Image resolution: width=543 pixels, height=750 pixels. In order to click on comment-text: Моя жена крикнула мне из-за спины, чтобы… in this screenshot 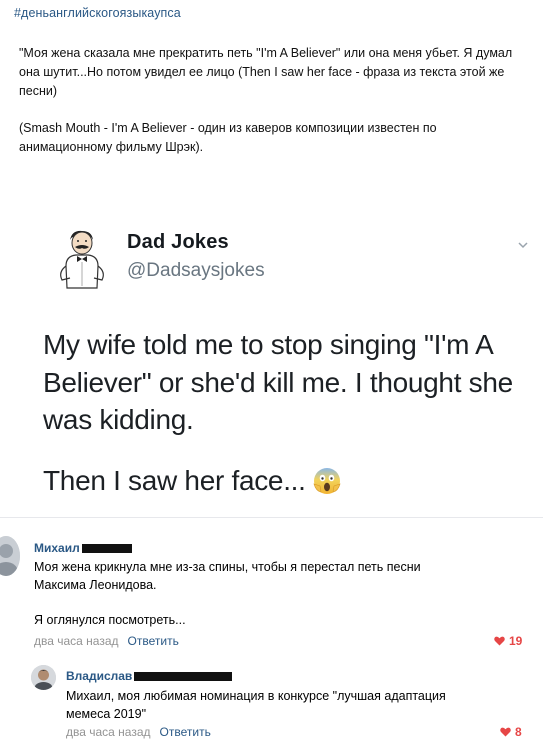, I will do `click(227, 576)`.